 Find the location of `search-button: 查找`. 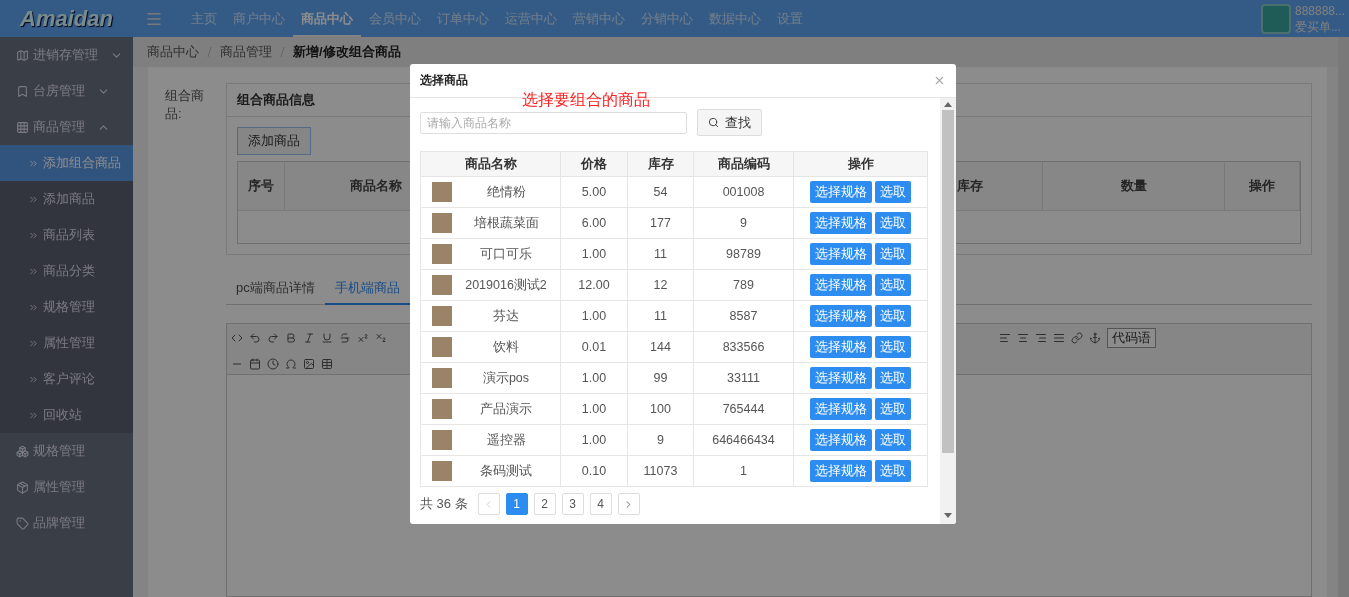

search-button: 查找 is located at coordinates (729, 122).